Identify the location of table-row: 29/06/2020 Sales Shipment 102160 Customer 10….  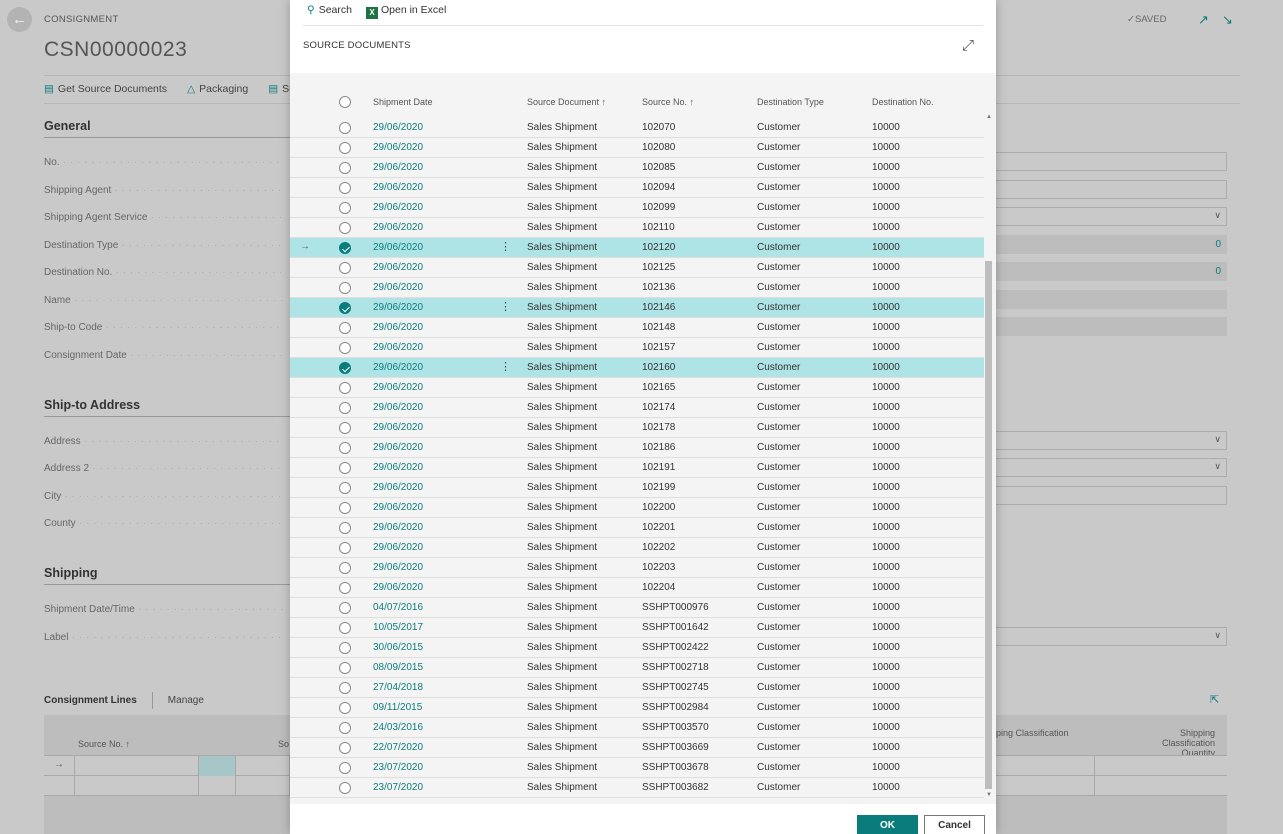
(637, 368).